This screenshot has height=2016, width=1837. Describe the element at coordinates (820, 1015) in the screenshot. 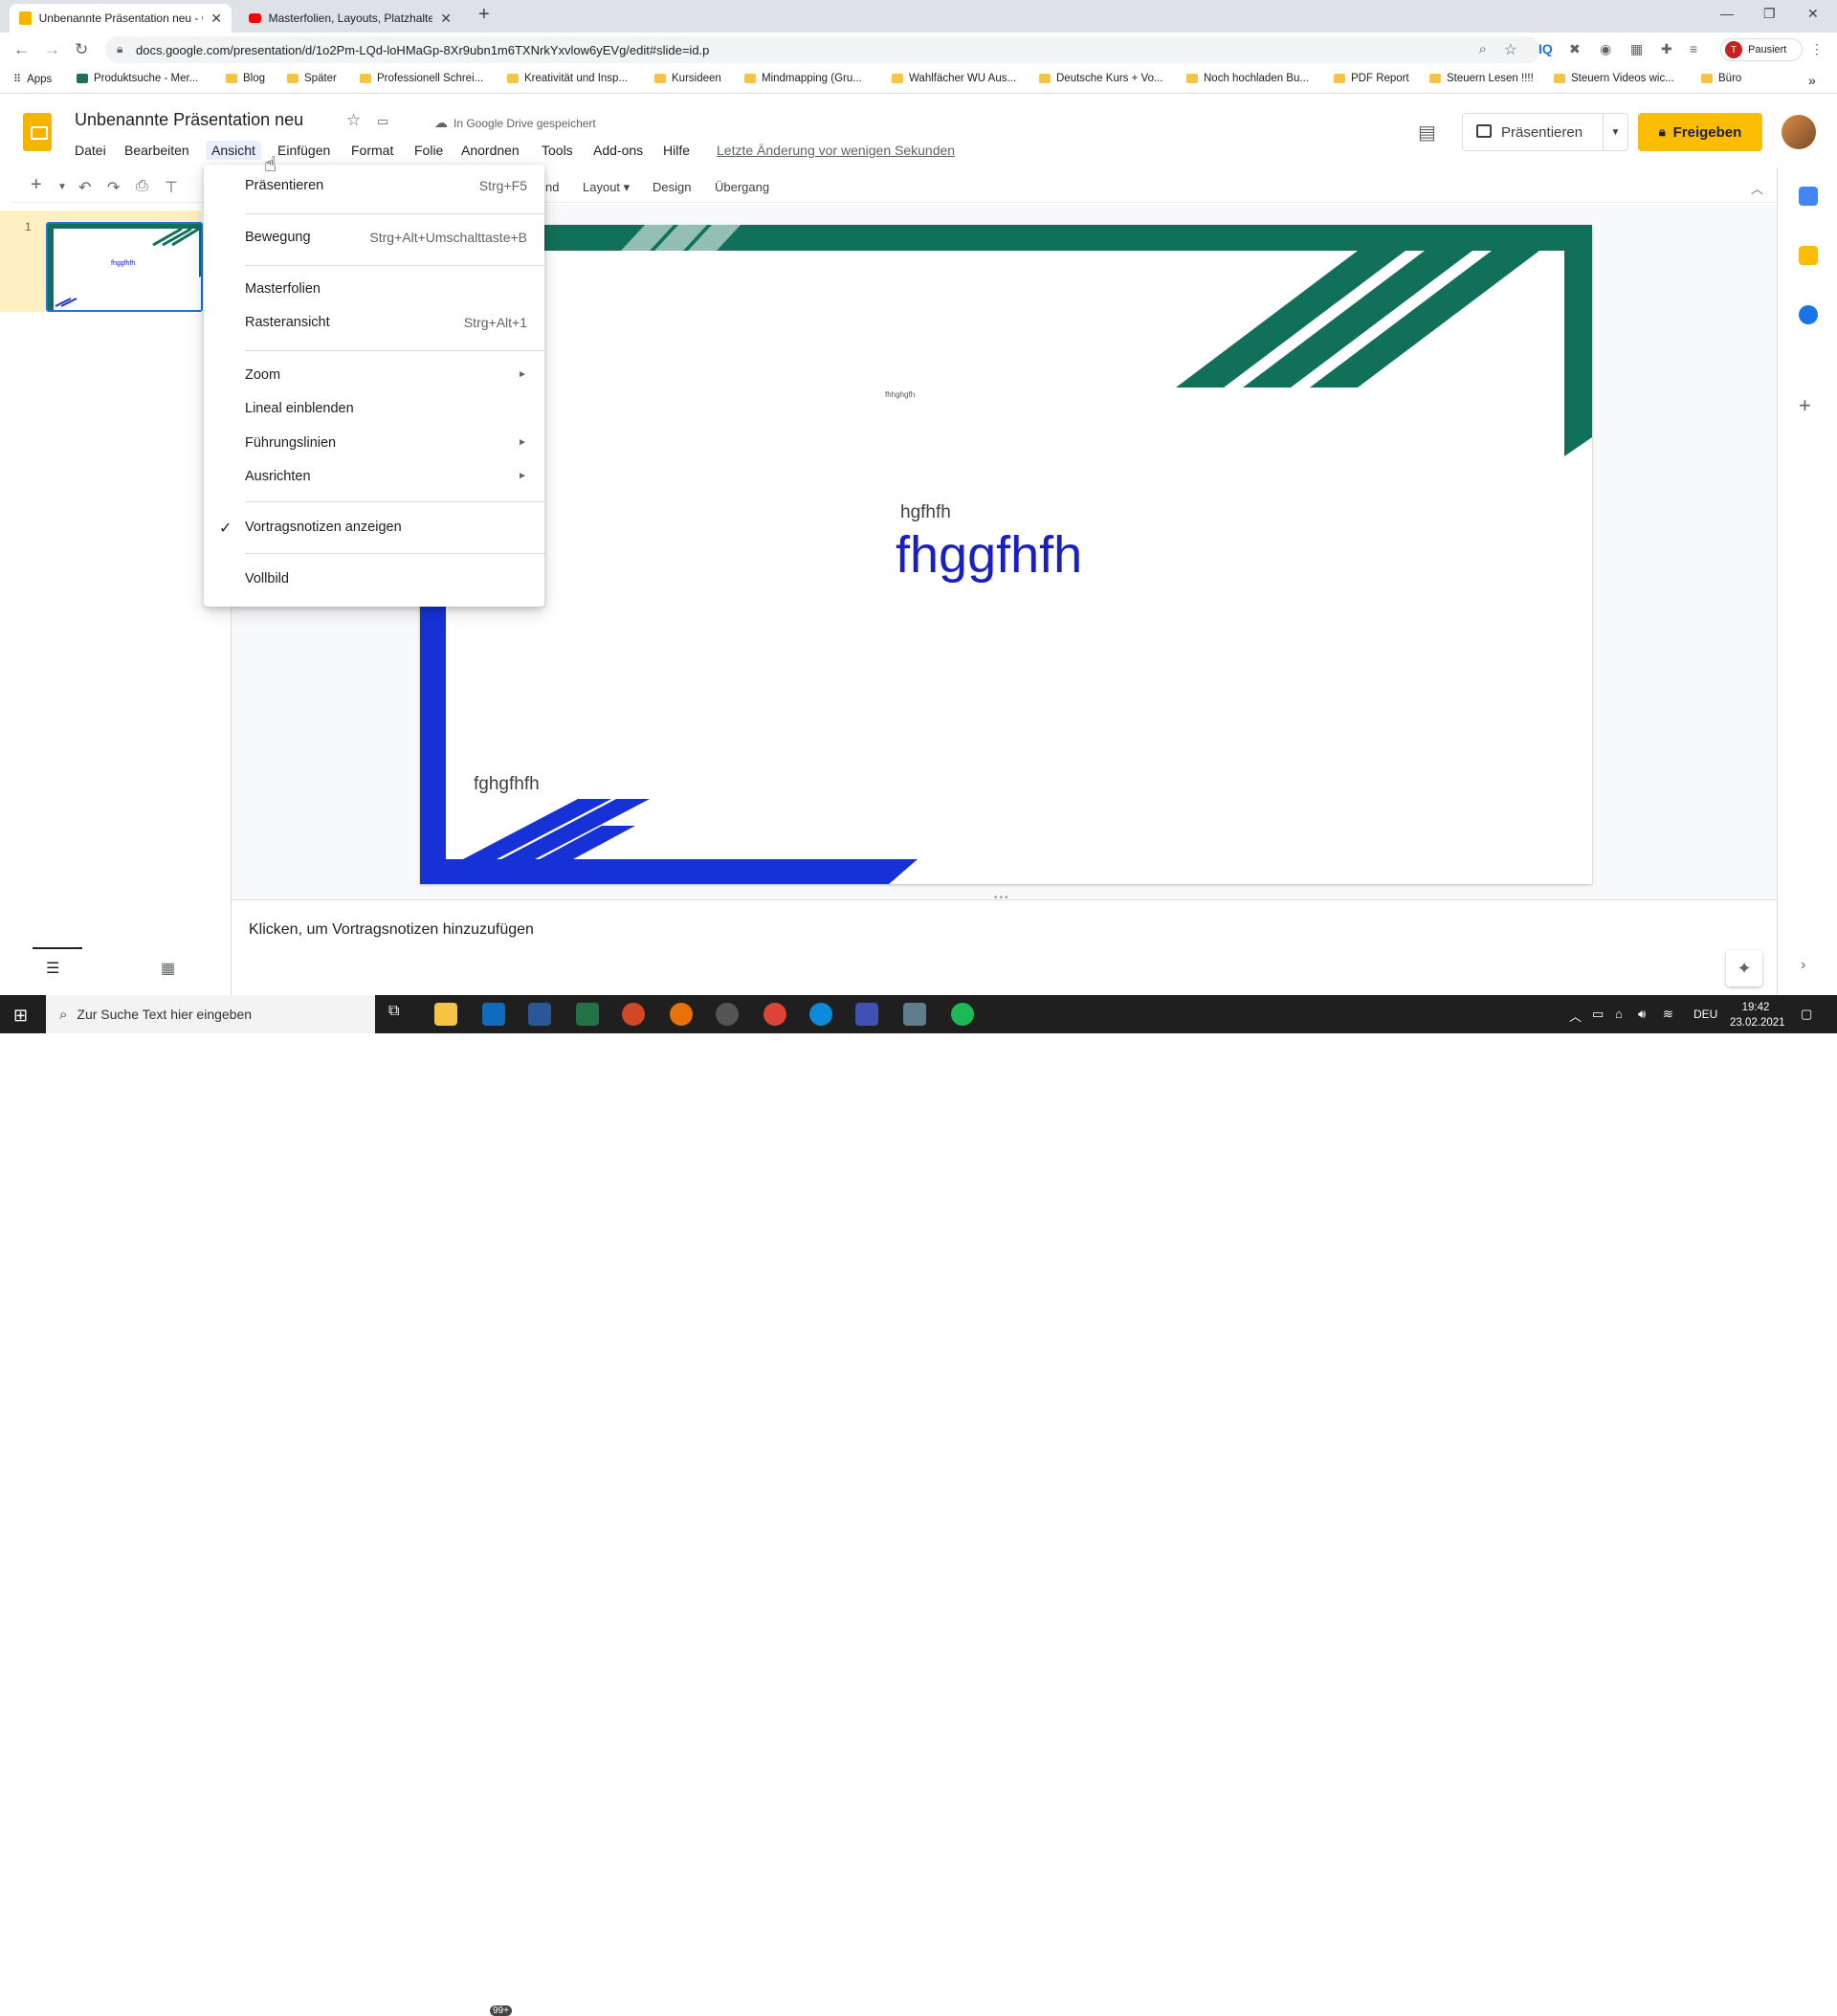

I see `edge-icon` at that location.